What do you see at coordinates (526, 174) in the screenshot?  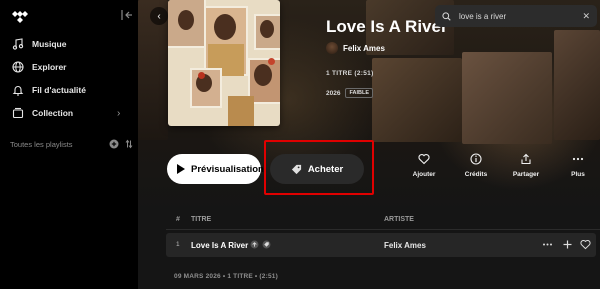 I see `action-label: Partager` at bounding box center [526, 174].